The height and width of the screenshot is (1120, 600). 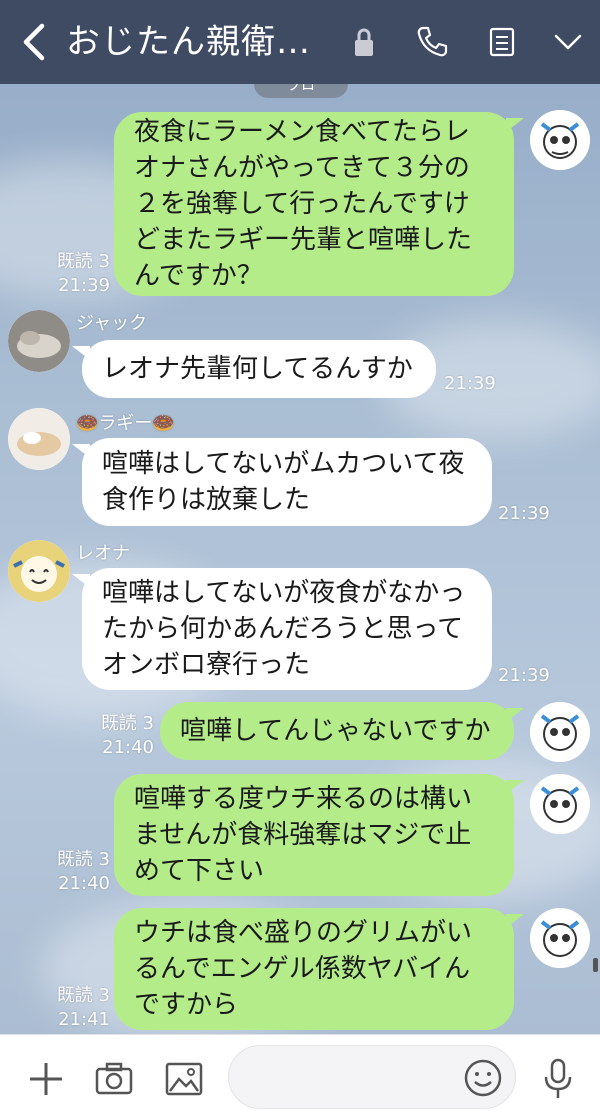 I want to click on image-icon, so click(x=184, y=1079).